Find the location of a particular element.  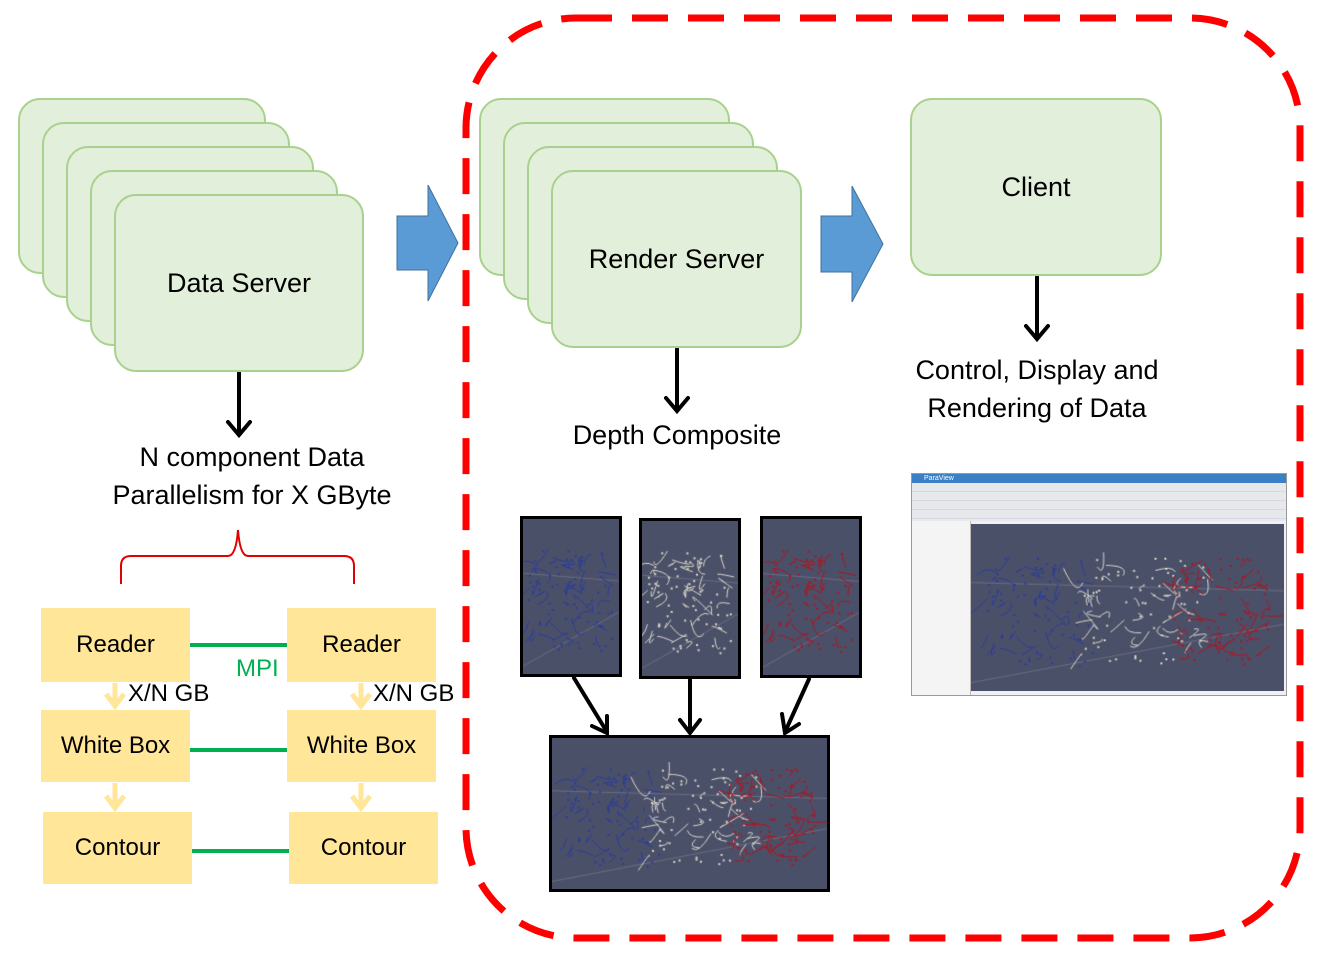

right-contour: Contour is located at coordinates (363, 848).